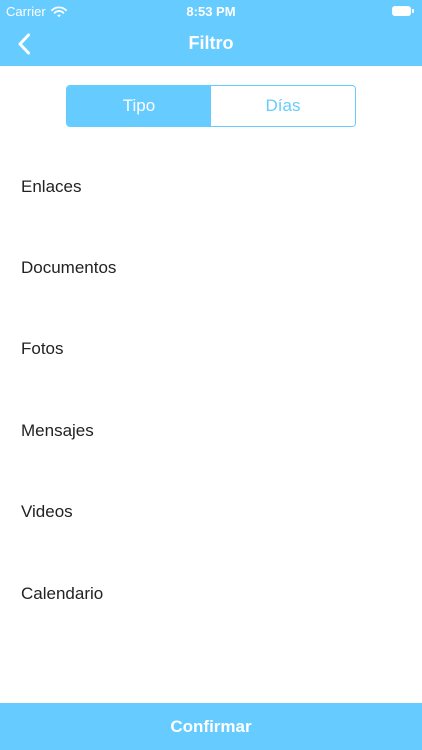  What do you see at coordinates (403, 10) in the screenshot?
I see `battery-icon` at bounding box center [403, 10].